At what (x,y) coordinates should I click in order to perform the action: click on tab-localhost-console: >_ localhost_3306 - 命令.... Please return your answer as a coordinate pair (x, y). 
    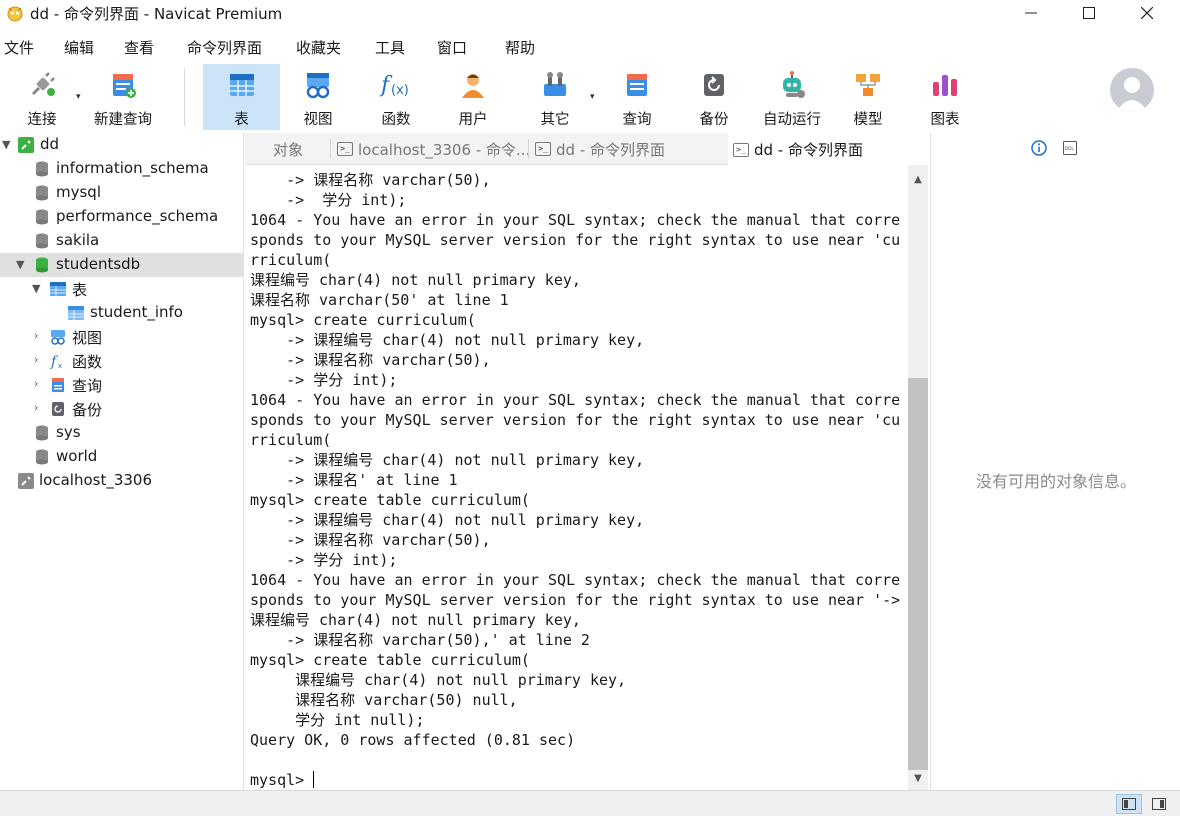
    Looking at the image, I should click on (433, 149).